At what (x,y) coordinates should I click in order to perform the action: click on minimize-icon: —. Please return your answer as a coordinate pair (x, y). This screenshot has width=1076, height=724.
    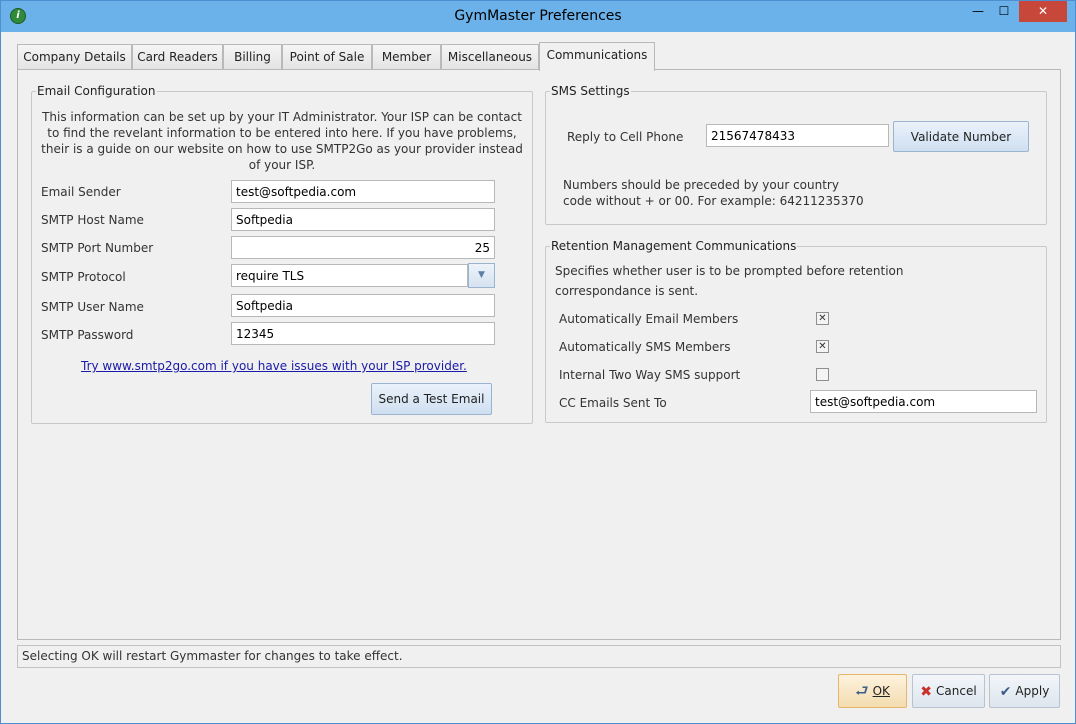
    Looking at the image, I should click on (978, 11).